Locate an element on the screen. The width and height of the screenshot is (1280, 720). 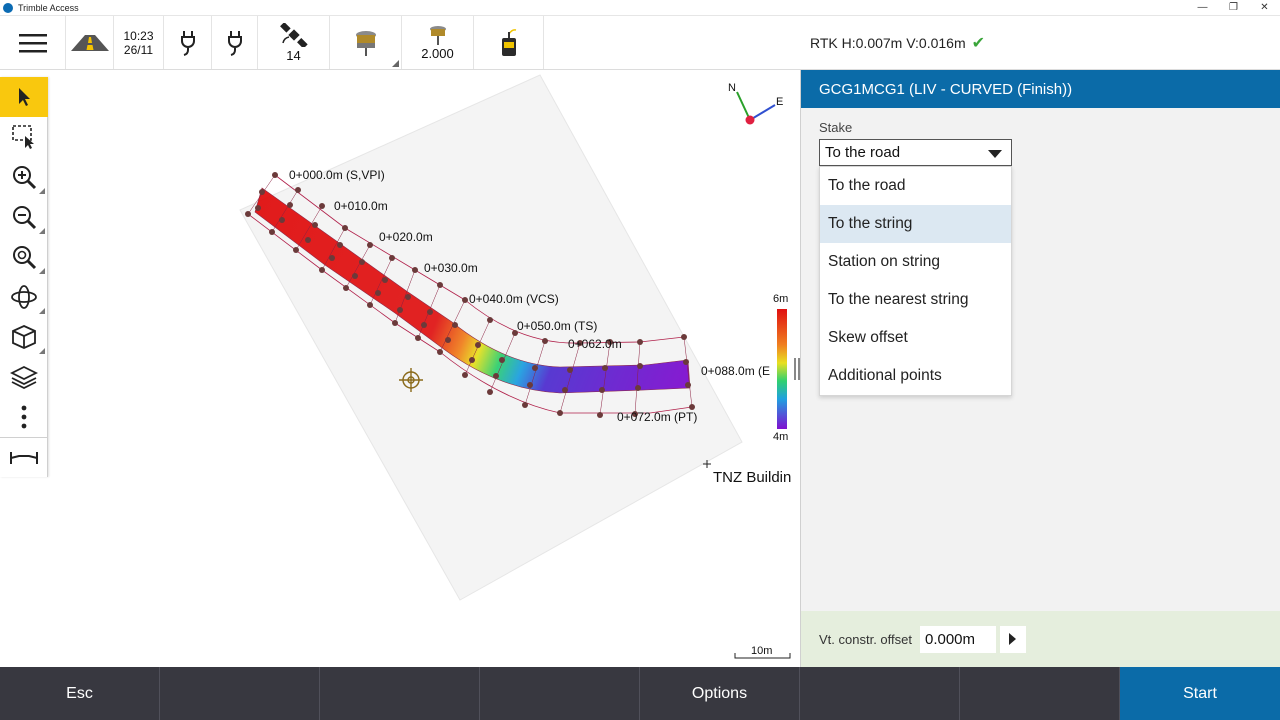
chevron-down-icon is located at coordinates (995, 154).